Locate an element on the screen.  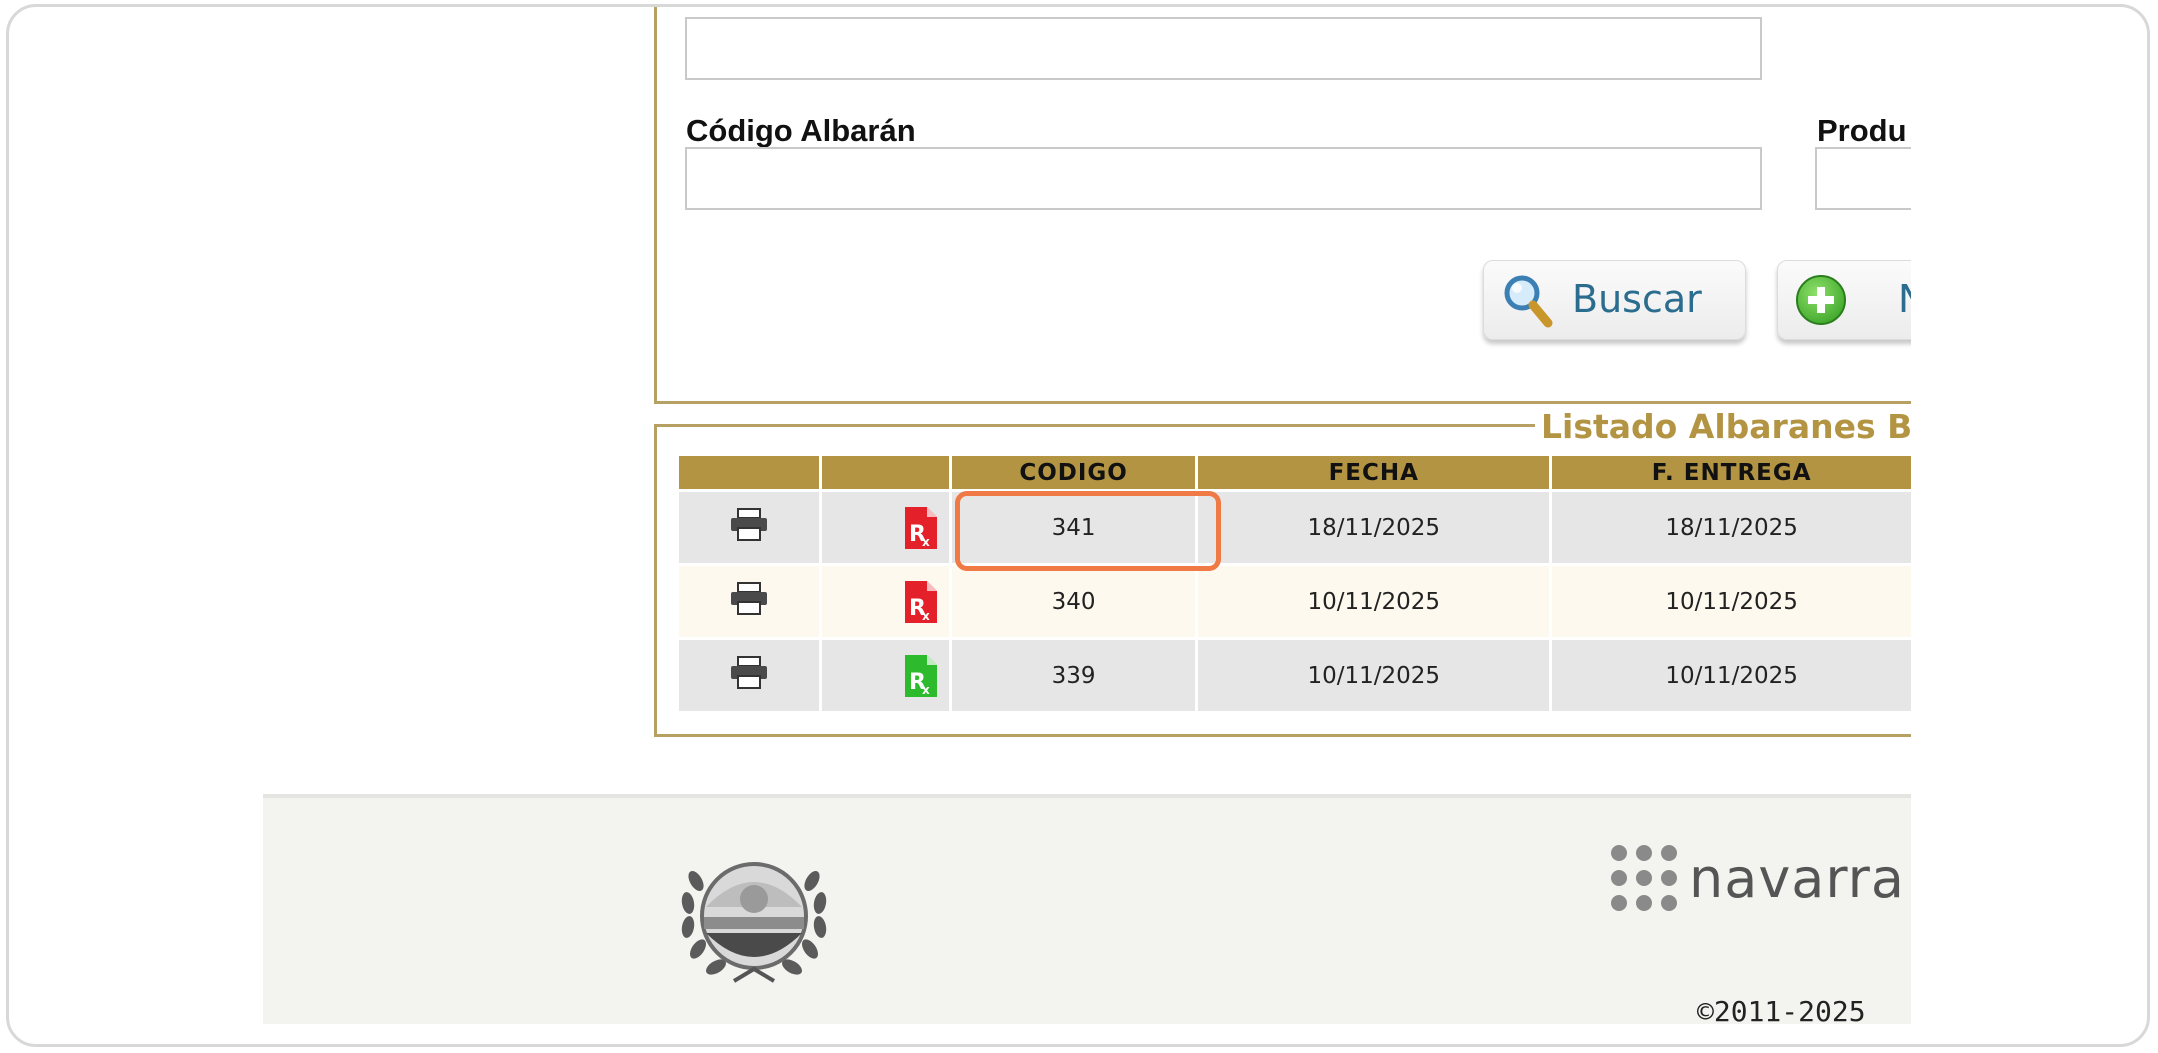
copyright-text: ©2011-2025 is located at coordinates (1781, 1011).